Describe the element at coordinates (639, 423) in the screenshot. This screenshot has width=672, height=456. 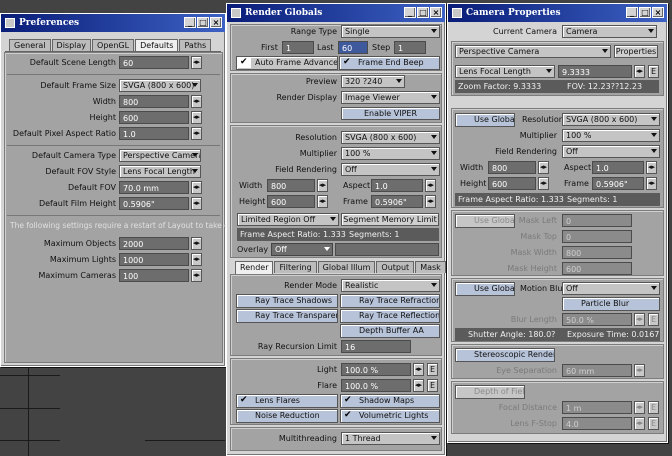
I see `fstop-spinner: ◂▸` at that location.